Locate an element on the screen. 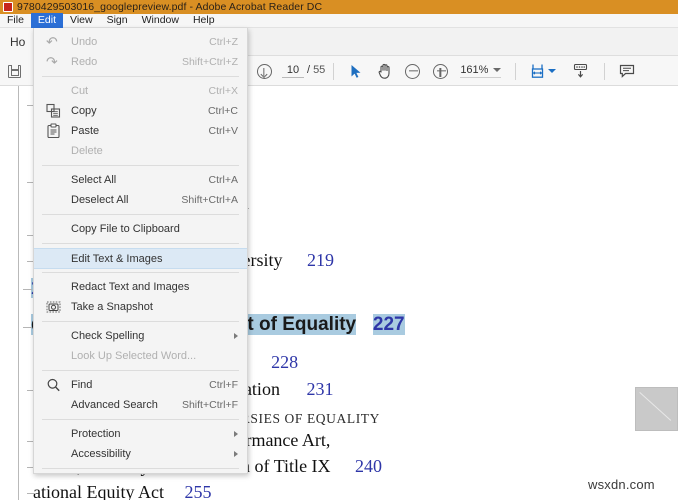  zoom-in-icon is located at coordinates (440, 71).